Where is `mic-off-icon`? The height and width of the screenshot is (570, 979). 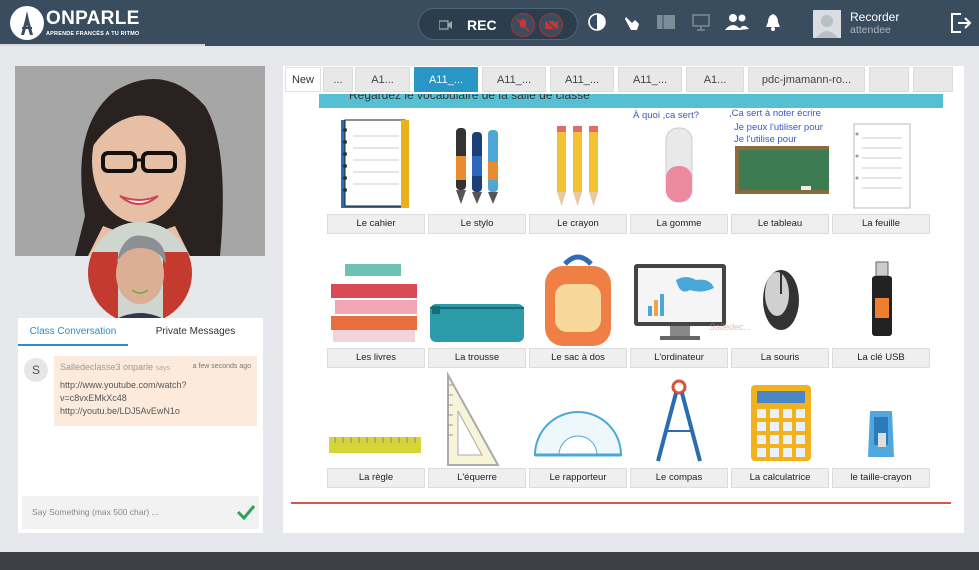
mic-off-icon is located at coordinates (523, 25).